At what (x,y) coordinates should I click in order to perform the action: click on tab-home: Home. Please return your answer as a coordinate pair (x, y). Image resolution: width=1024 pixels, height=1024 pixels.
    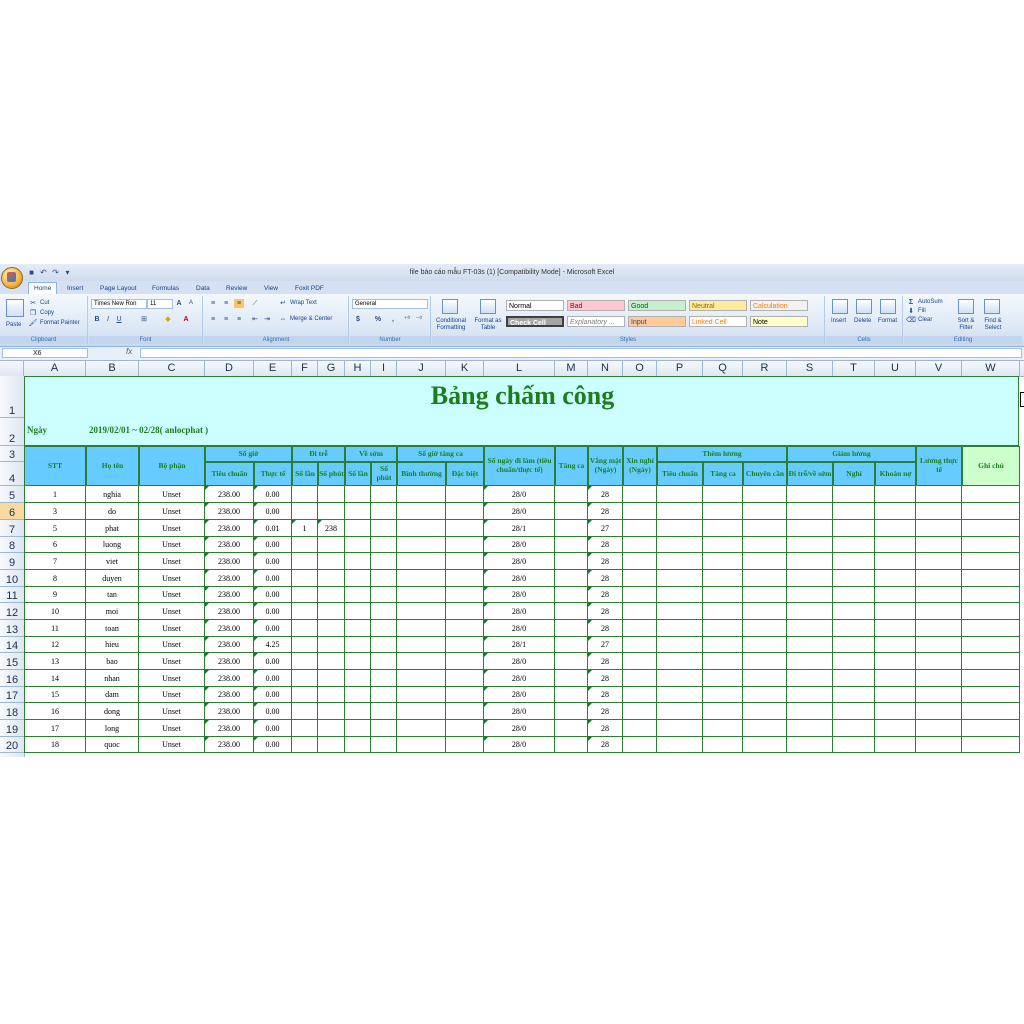
    Looking at the image, I should click on (43, 288).